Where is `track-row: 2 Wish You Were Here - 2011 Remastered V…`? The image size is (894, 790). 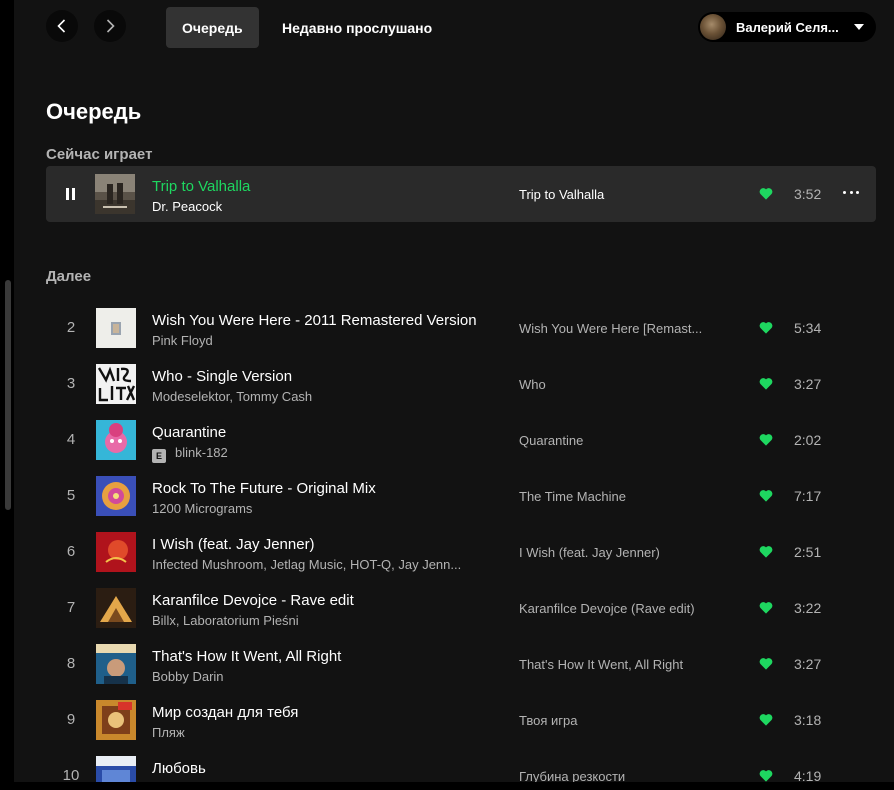 track-row: 2 Wish You Were Here - 2011 Remastered V… is located at coordinates (461, 328).